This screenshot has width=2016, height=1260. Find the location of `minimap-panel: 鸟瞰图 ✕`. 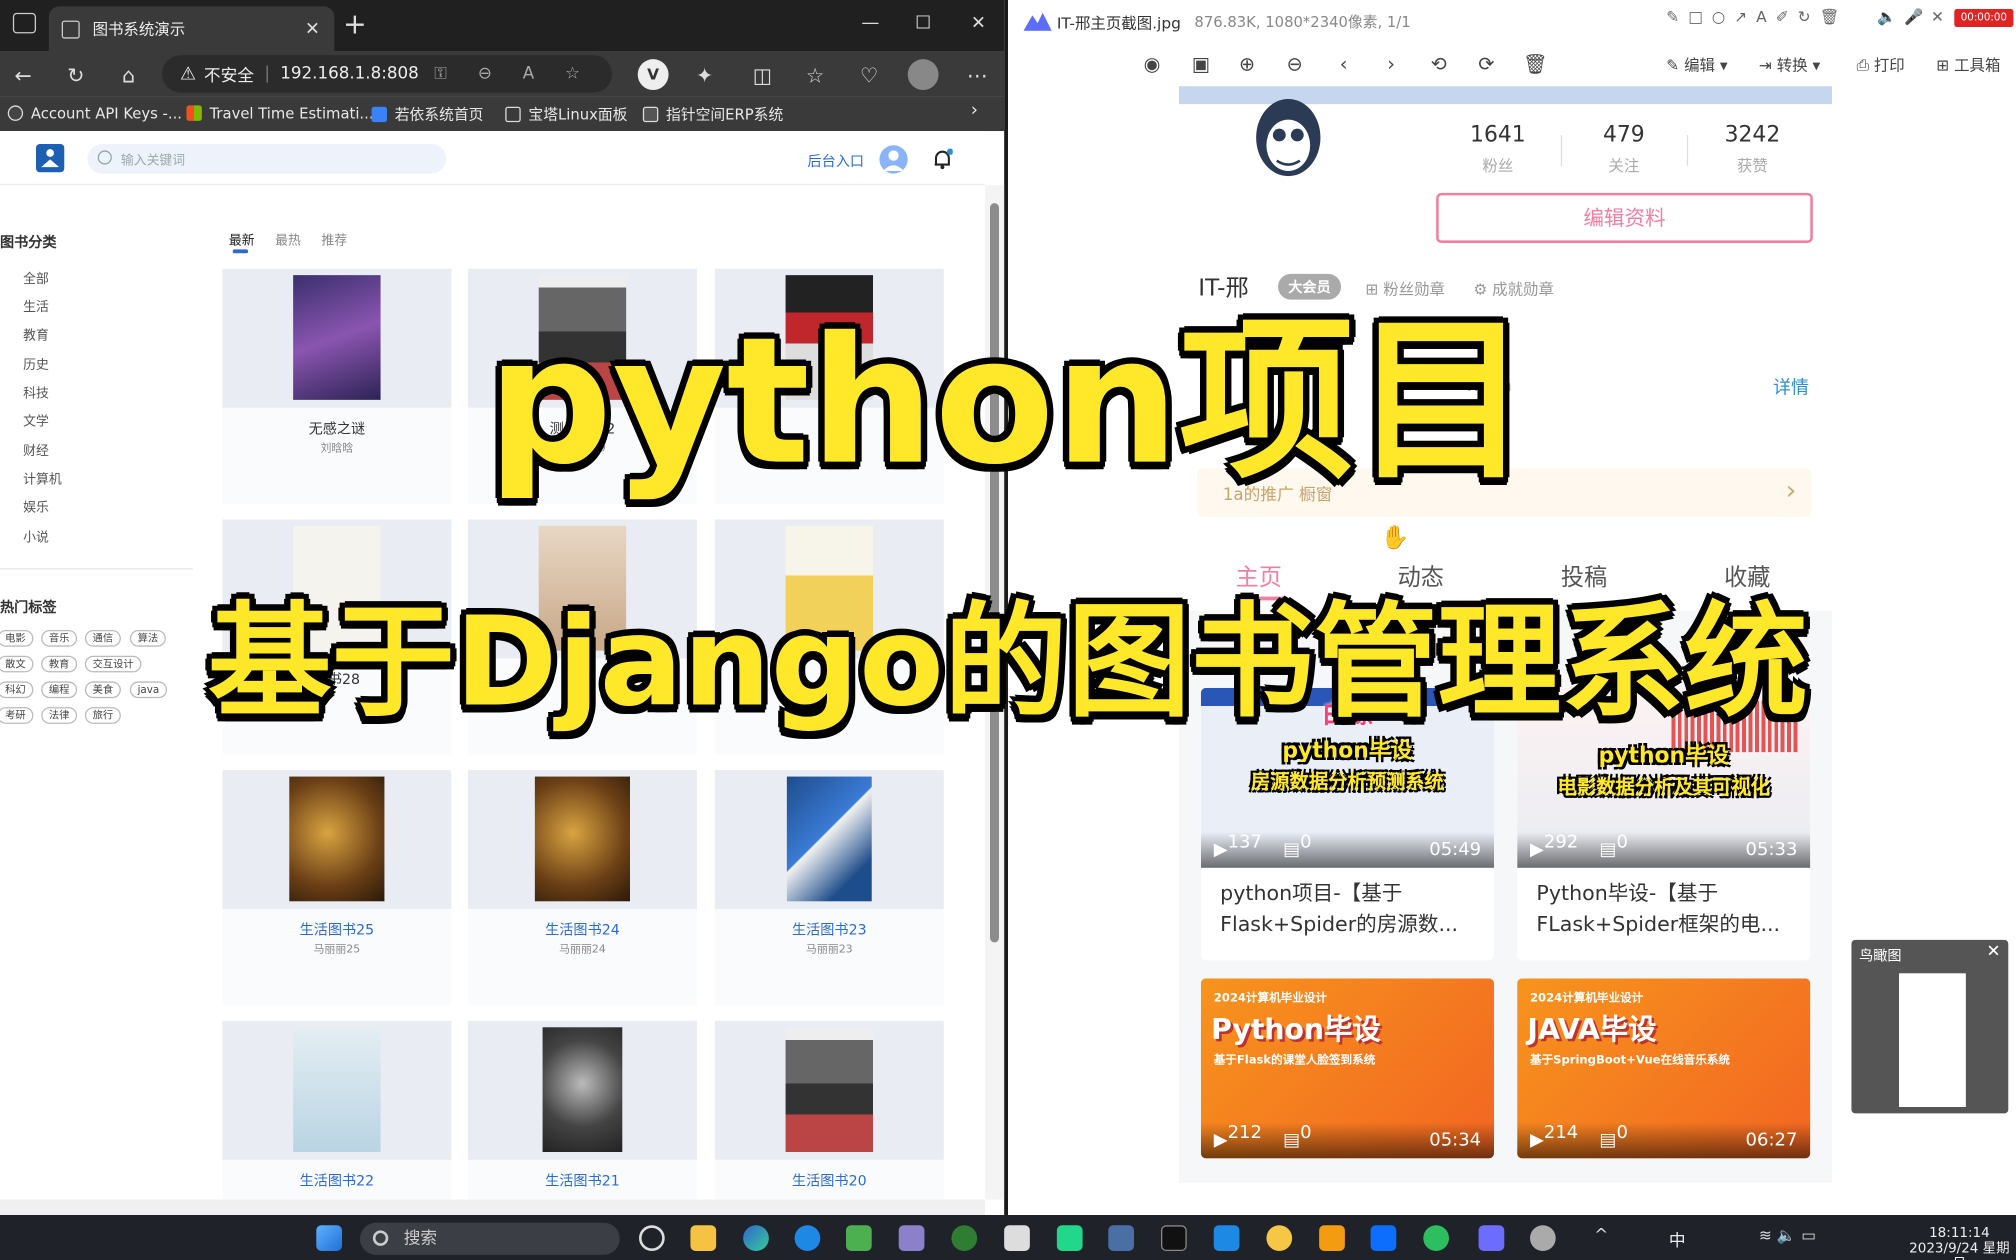

minimap-panel: 鸟瞰图 ✕ is located at coordinates (1930, 1026).